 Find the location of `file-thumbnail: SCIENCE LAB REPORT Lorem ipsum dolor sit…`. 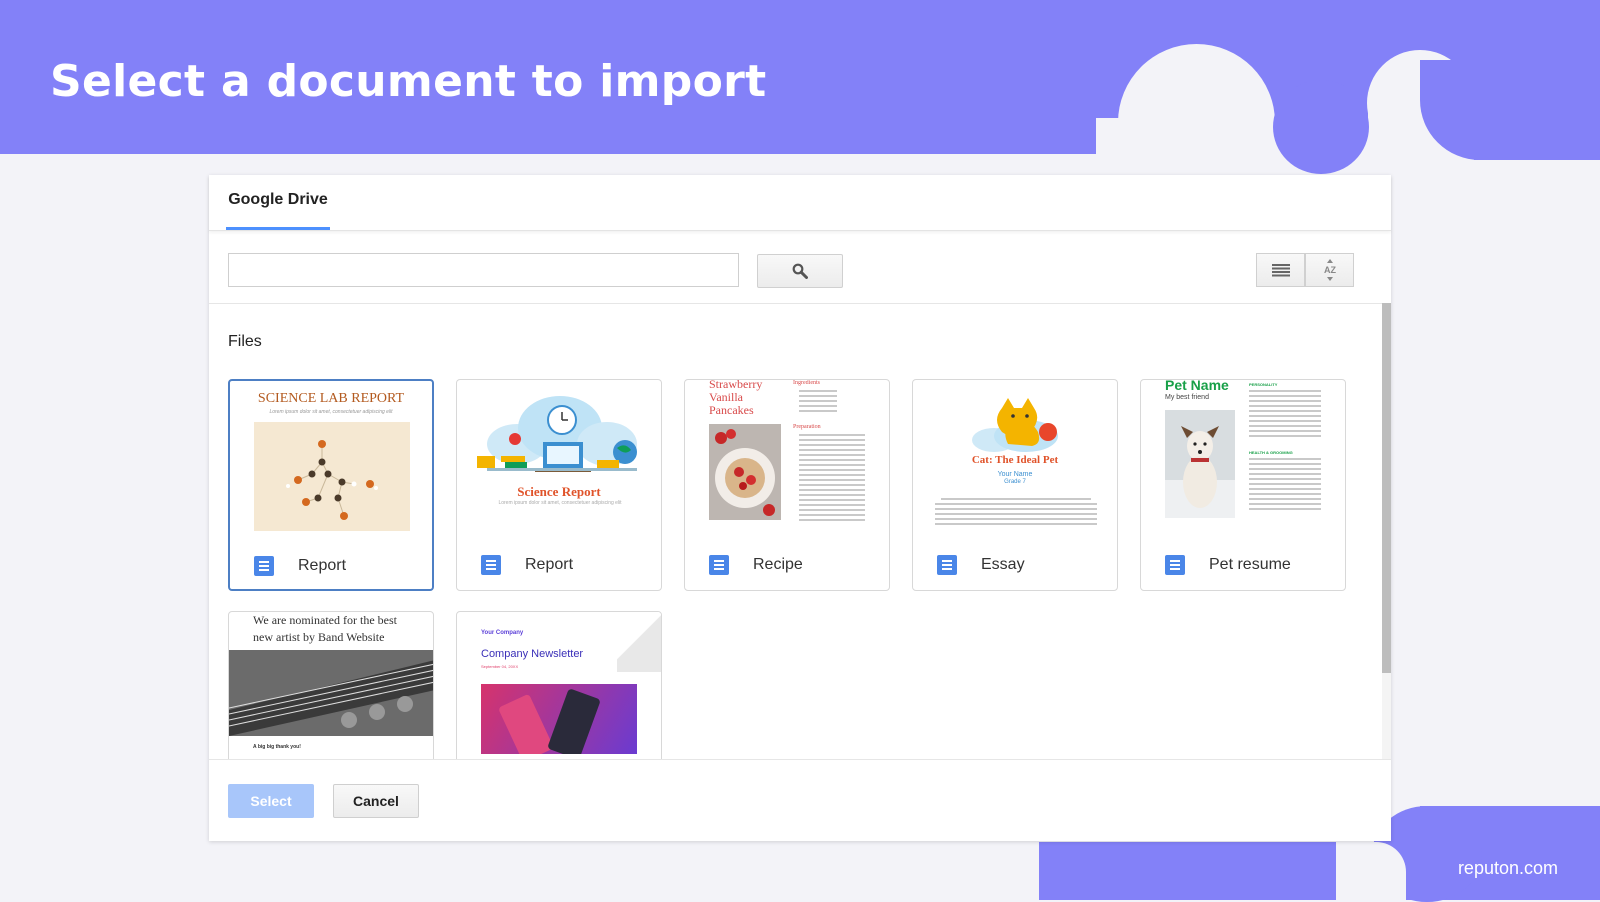

file-thumbnail: SCIENCE LAB REPORT Lorem ipsum dolor sit… is located at coordinates (331, 460).